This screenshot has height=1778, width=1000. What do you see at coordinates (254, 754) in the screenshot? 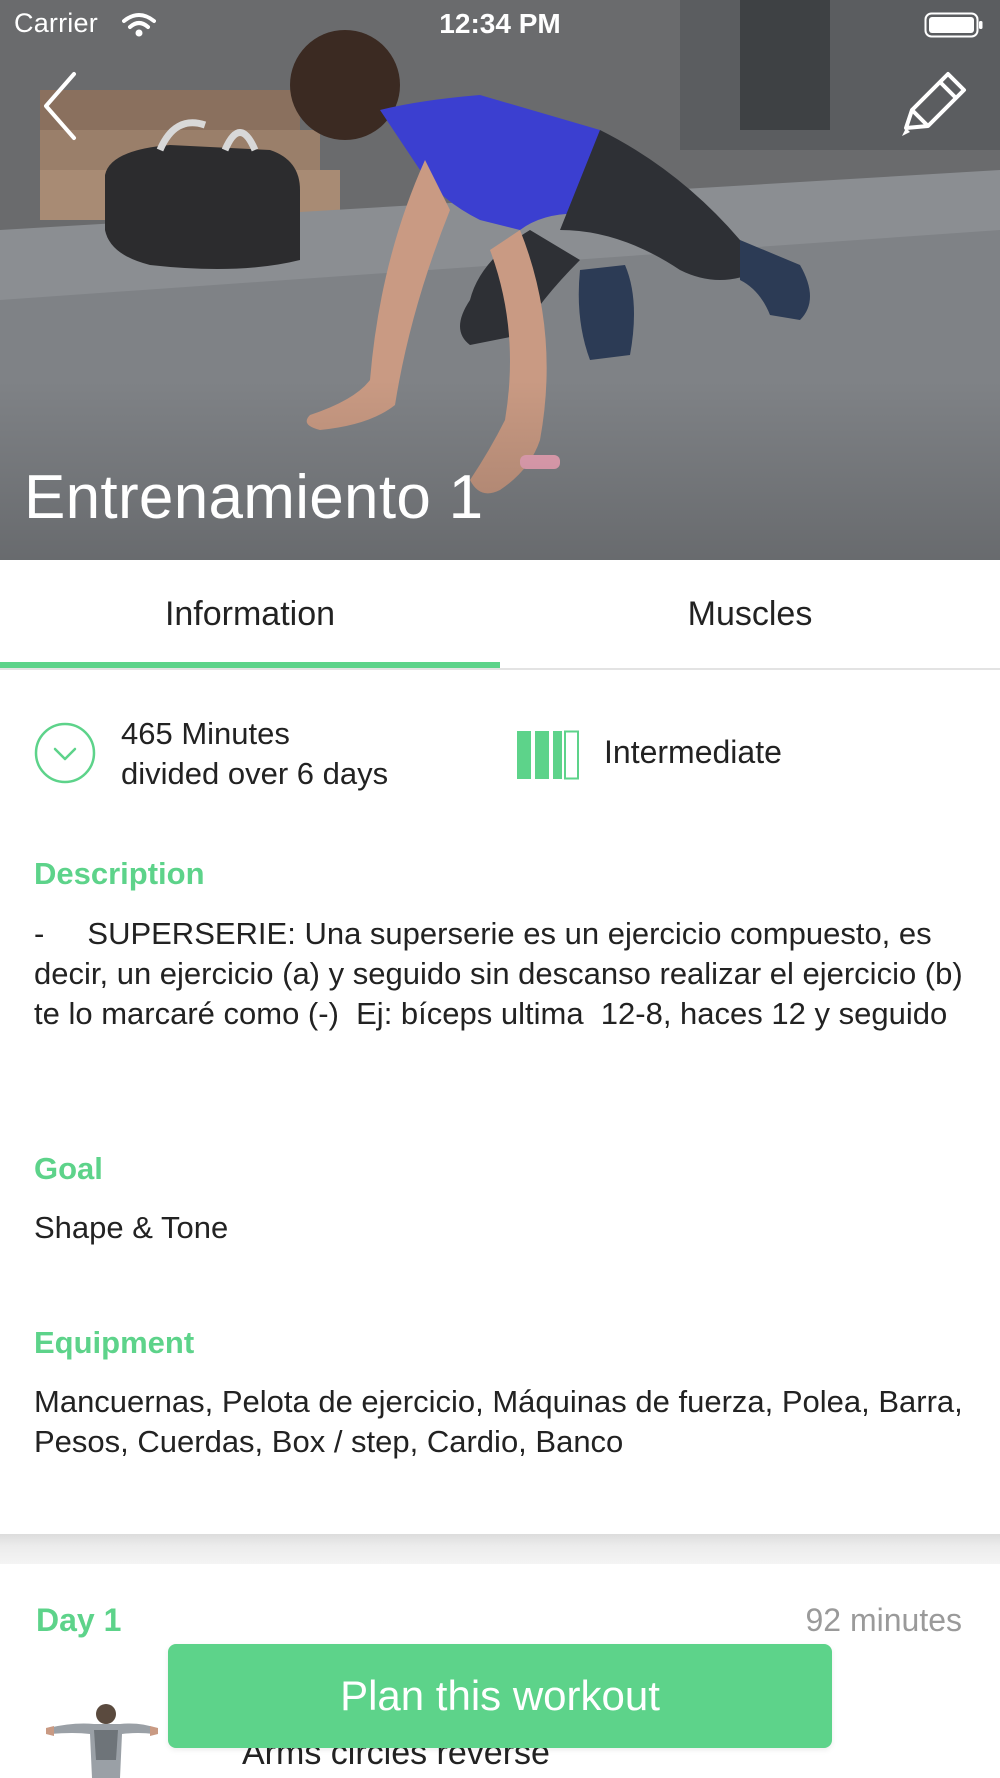
I see `duration-summary: 465 Minutes divided over 6 days` at bounding box center [254, 754].